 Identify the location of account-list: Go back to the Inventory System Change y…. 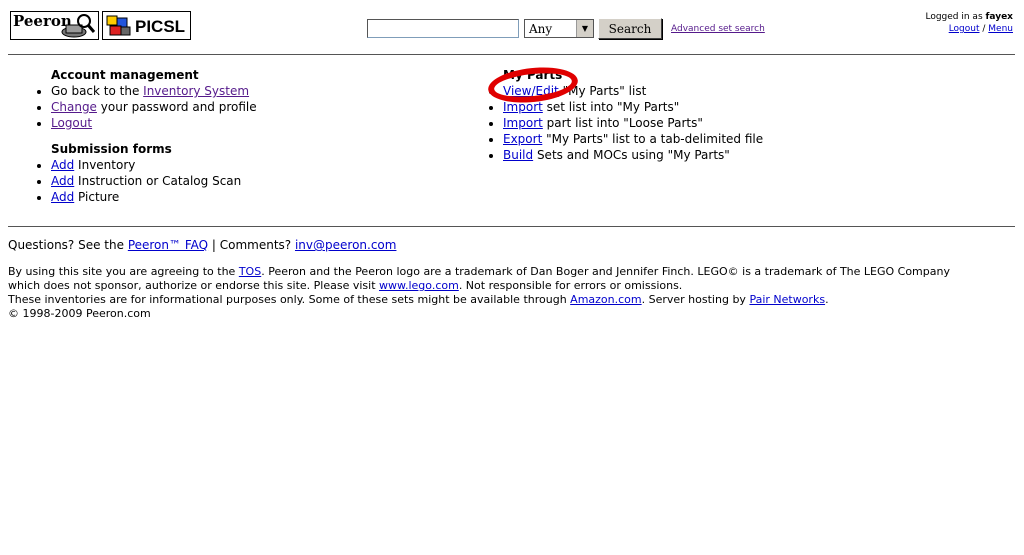
(145, 107).